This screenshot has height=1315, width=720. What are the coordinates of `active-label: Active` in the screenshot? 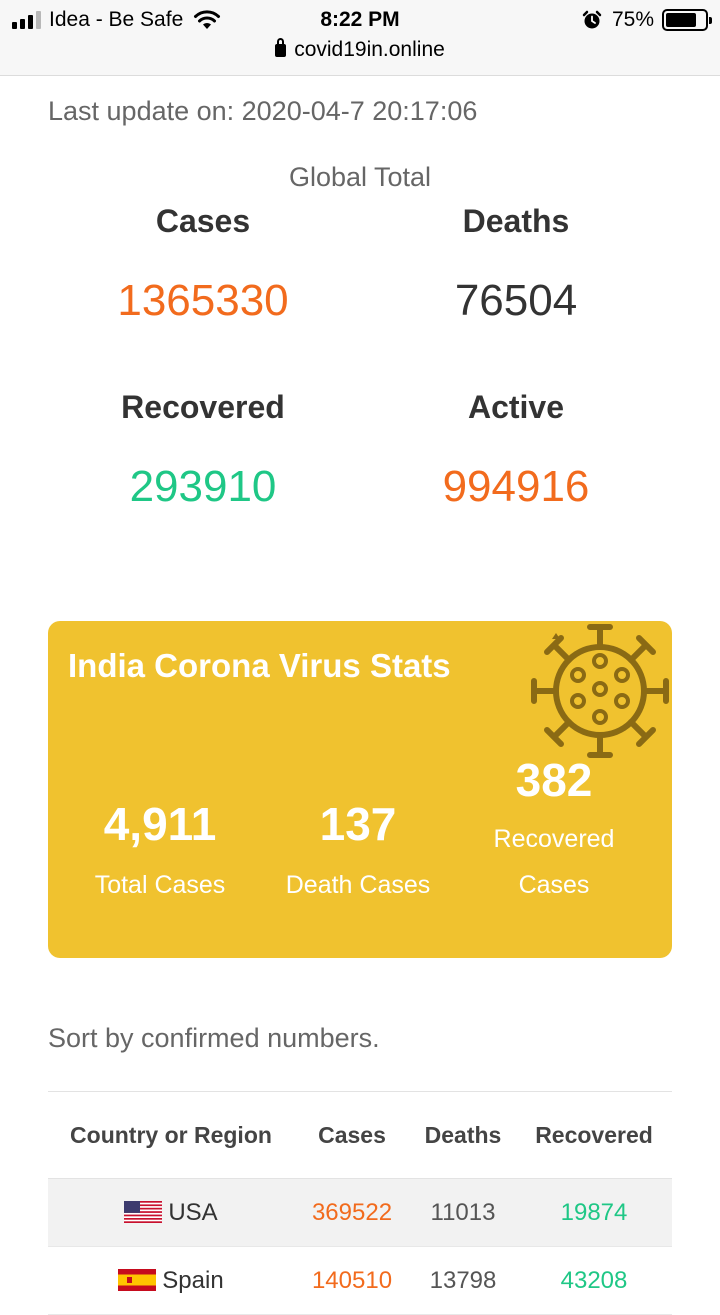 It's located at (516, 407).